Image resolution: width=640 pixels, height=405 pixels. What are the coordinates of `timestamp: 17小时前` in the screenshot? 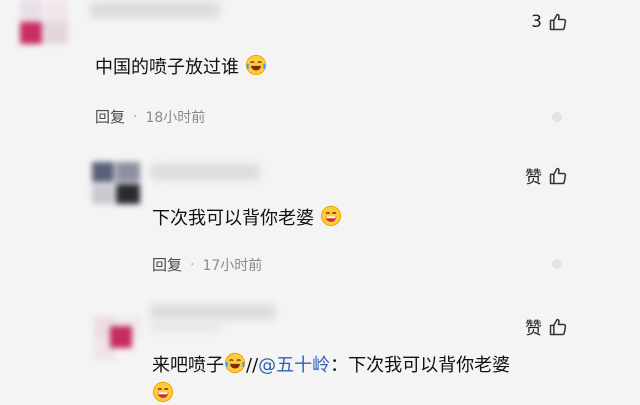 It's located at (232, 265).